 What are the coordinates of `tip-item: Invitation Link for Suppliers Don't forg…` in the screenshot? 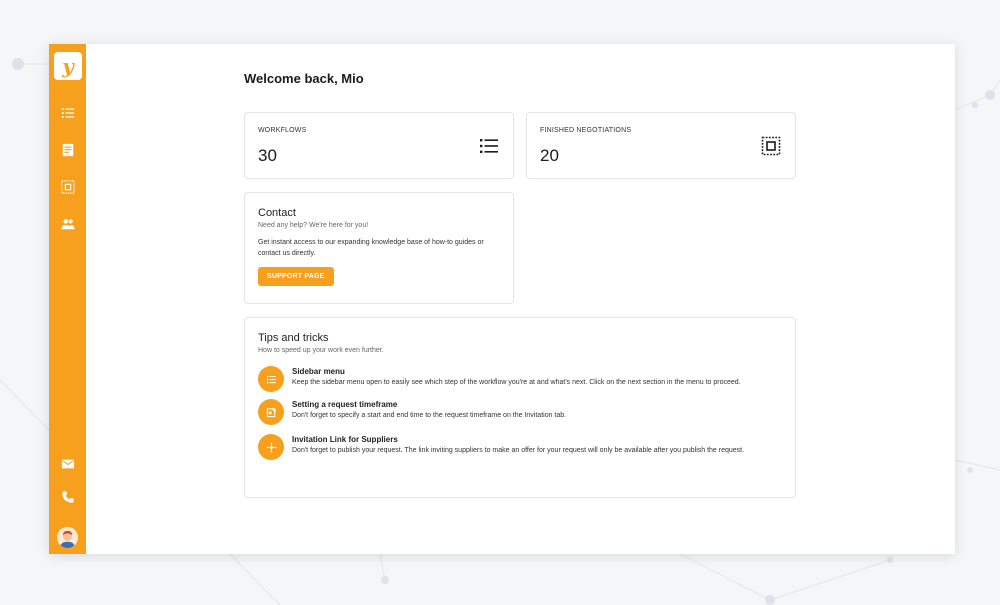 It's located at (520, 447).